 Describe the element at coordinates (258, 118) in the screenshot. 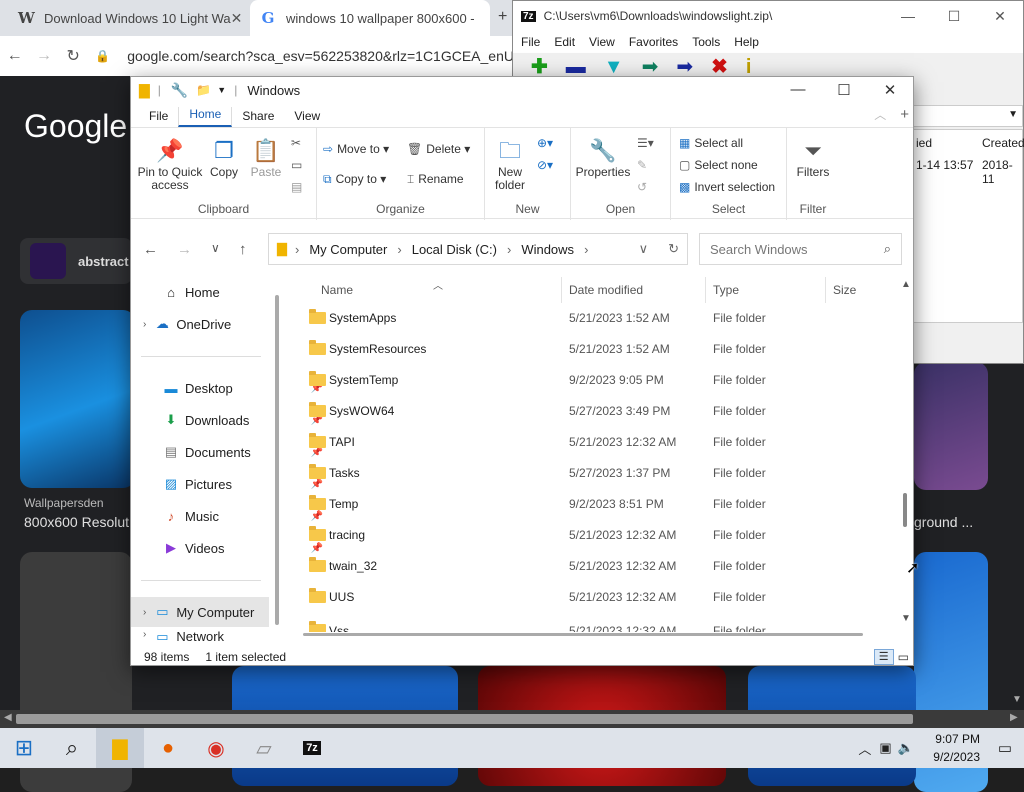

I see `tab-share: Share` at that location.